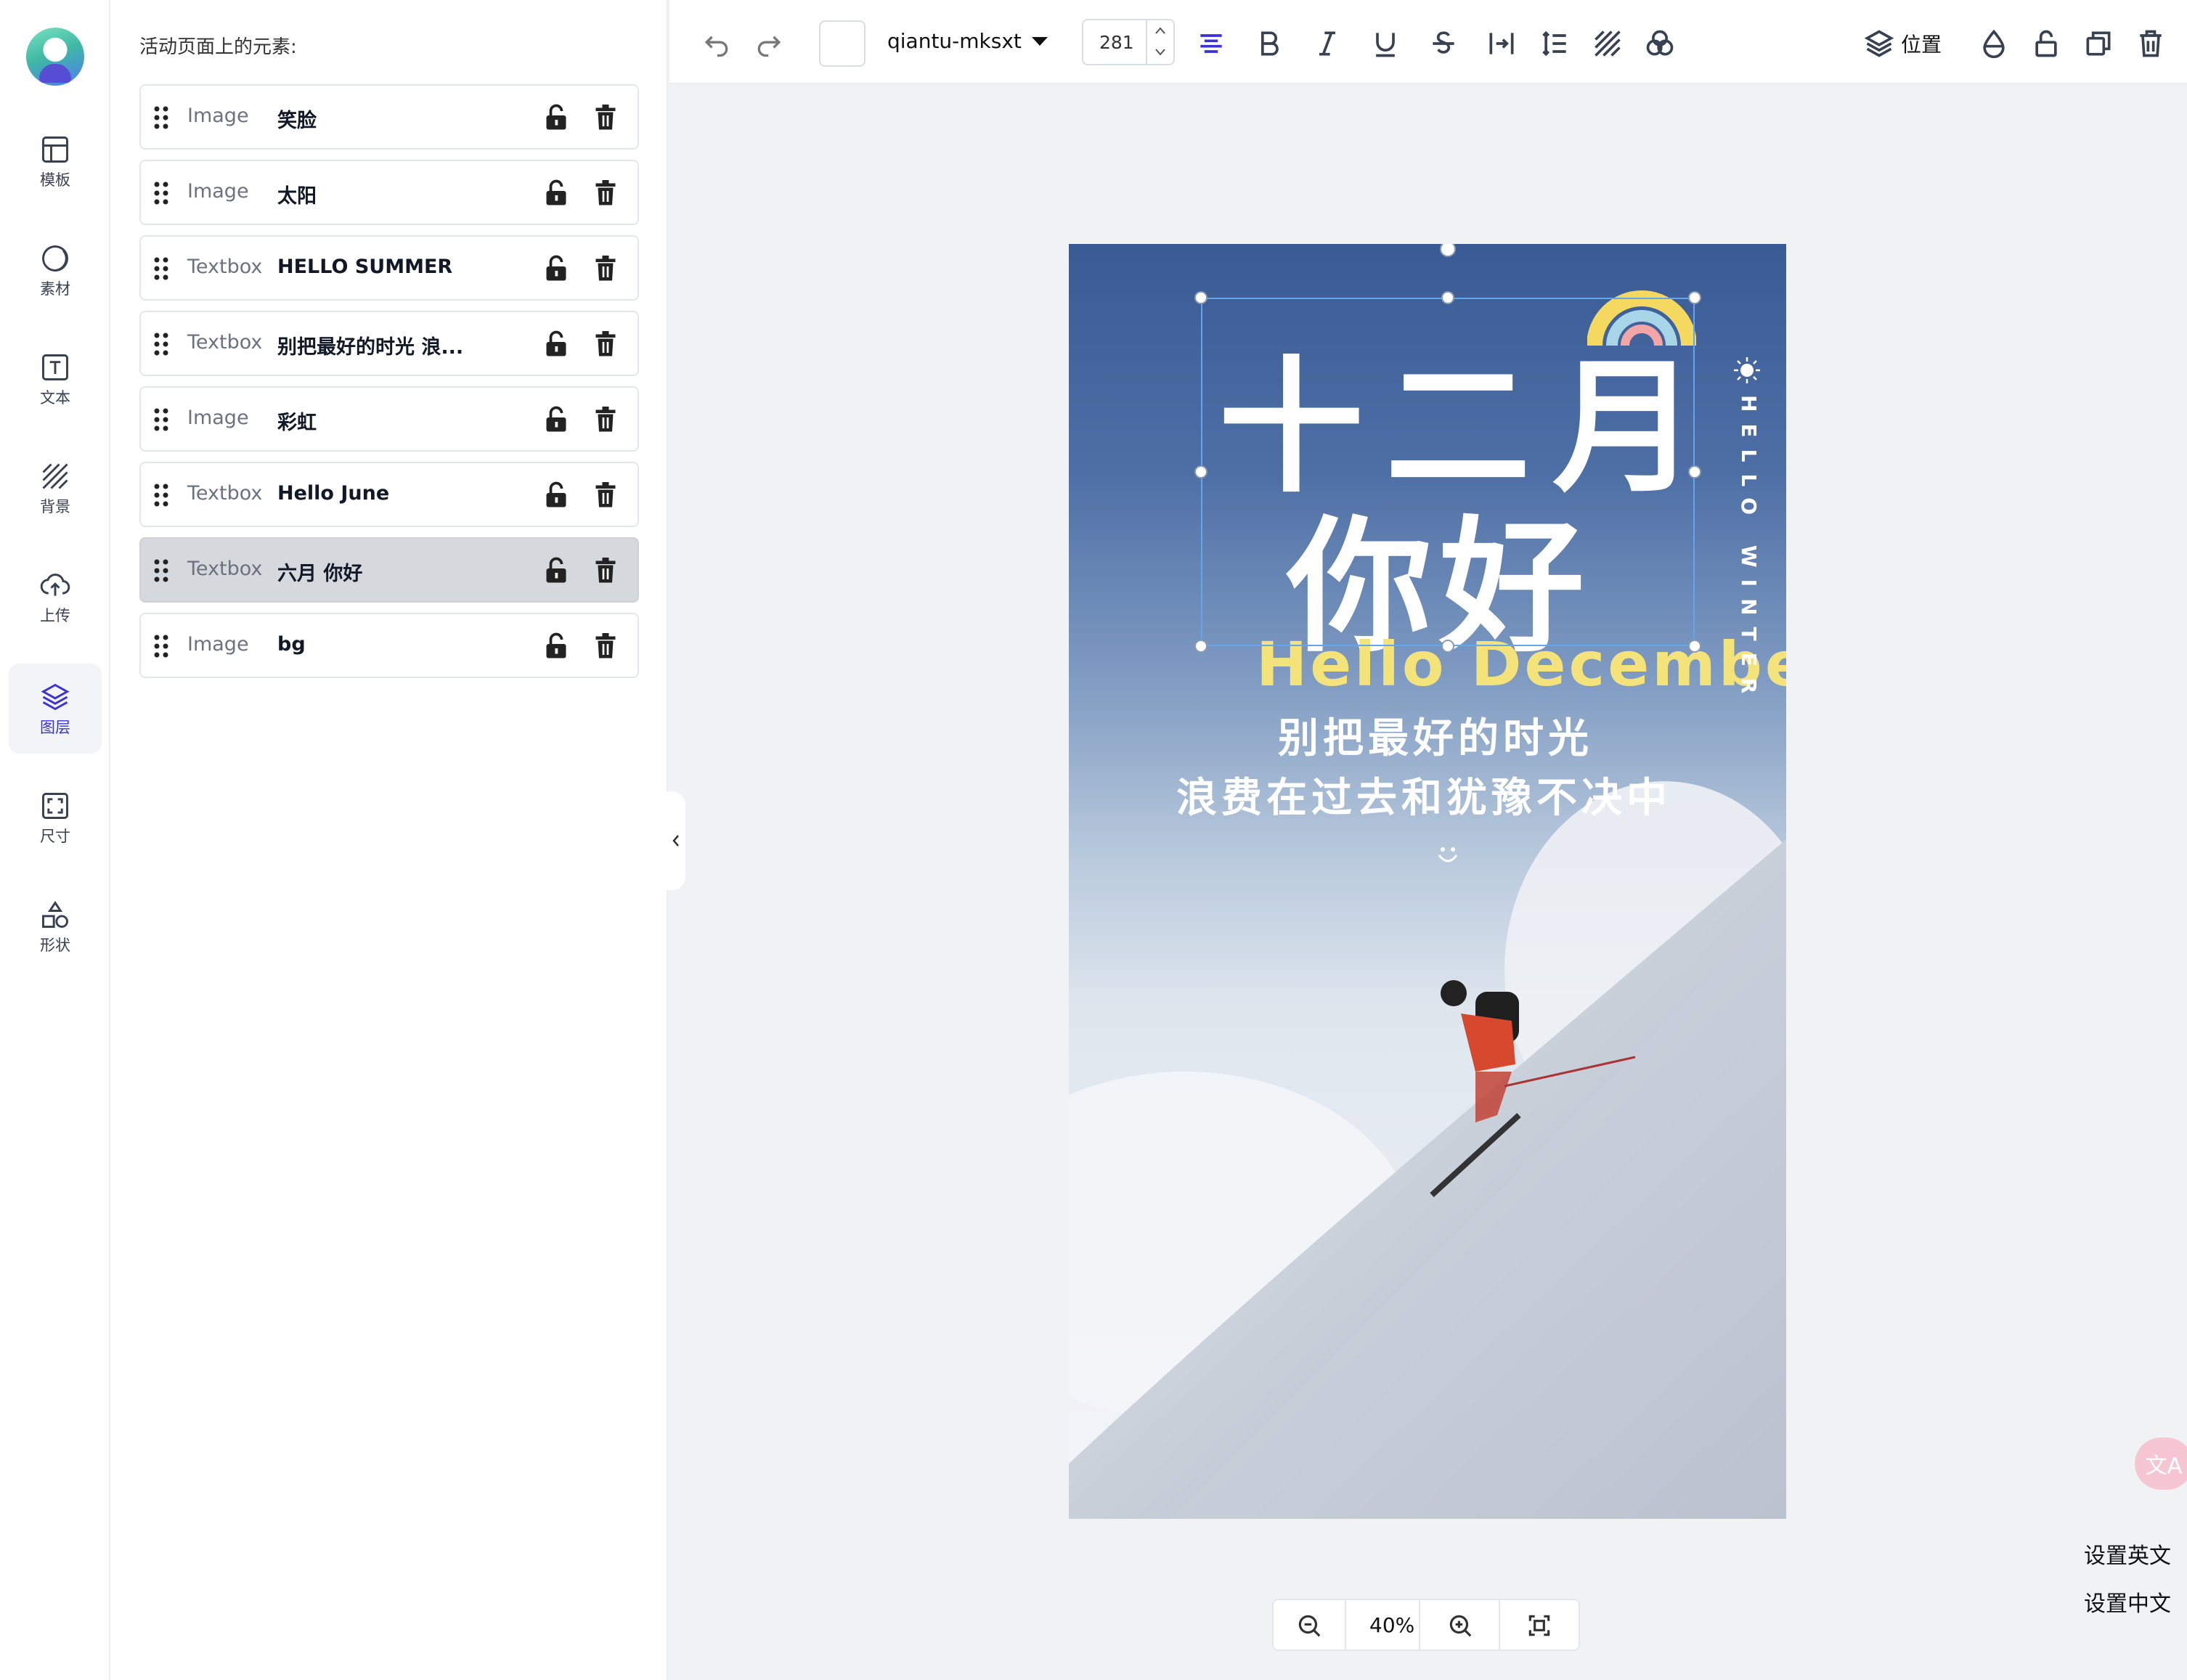  Describe the element at coordinates (1540, 1625) in the screenshot. I see `fit-screen-button` at that location.